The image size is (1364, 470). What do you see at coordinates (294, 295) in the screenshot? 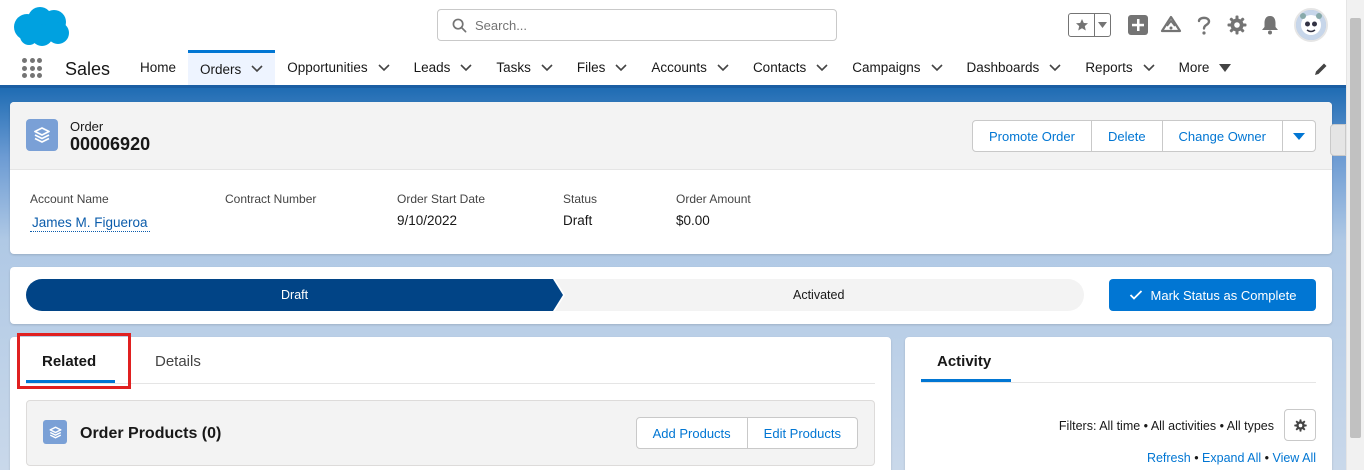
I see `path-stage-draft: Draft` at bounding box center [294, 295].